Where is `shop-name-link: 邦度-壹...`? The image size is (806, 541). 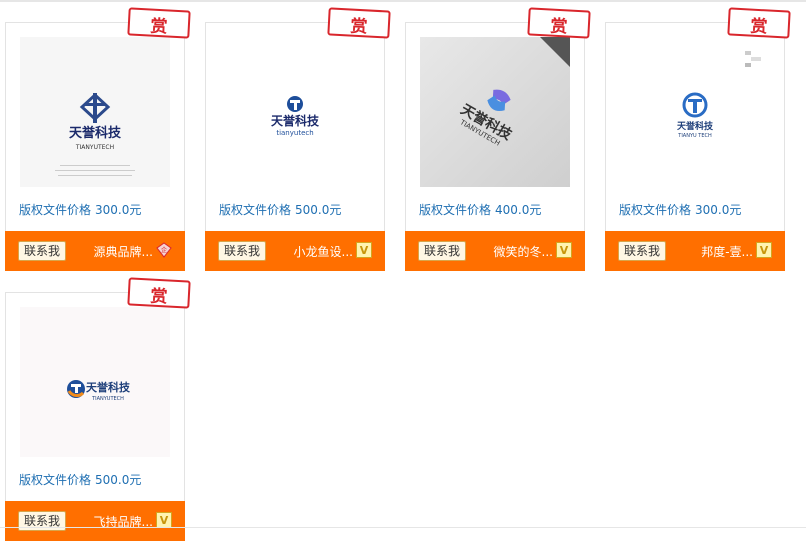 shop-name-link: 邦度-壹... is located at coordinates (727, 251).